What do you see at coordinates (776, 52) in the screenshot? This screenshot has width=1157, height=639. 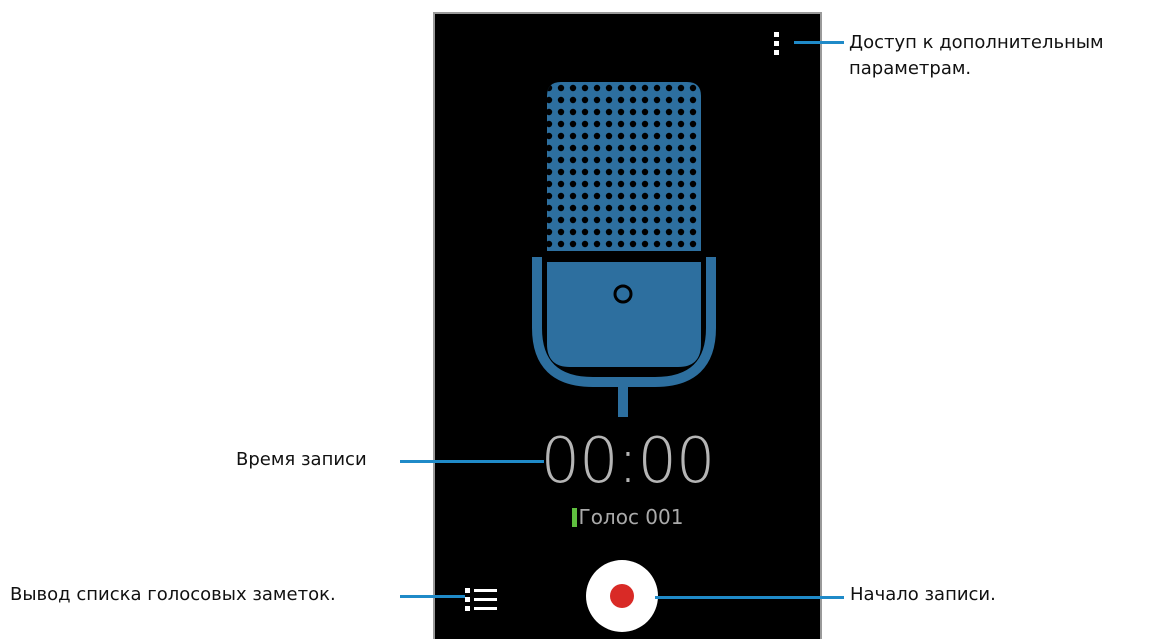 I see `more-options-dot-bottom` at bounding box center [776, 52].